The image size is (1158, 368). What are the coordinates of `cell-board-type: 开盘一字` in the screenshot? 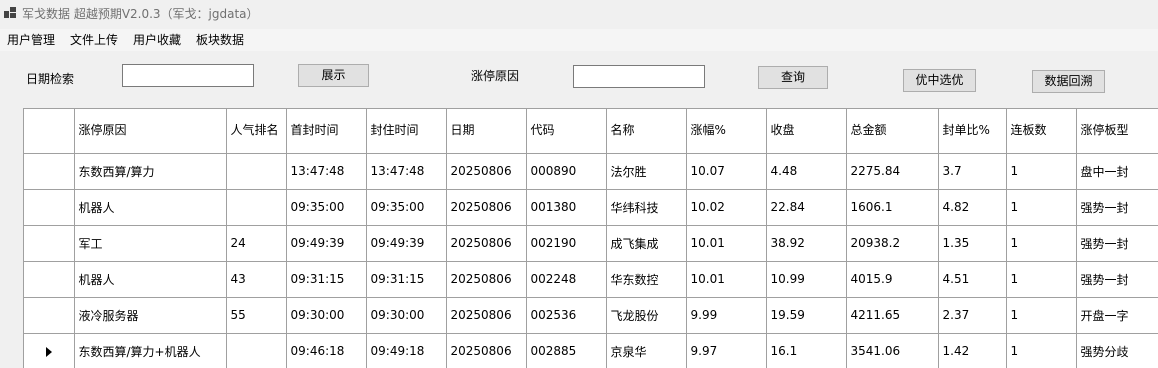 It's located at (1117, 315).